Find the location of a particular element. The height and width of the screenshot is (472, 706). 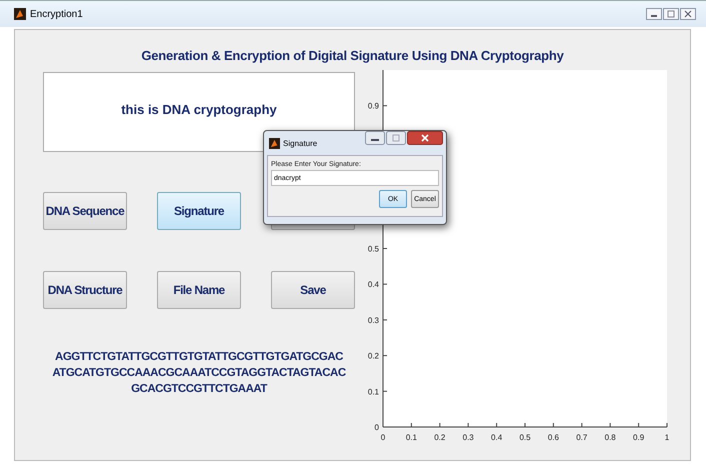

dialog-title: Signature is located at coordinates (300, 143).